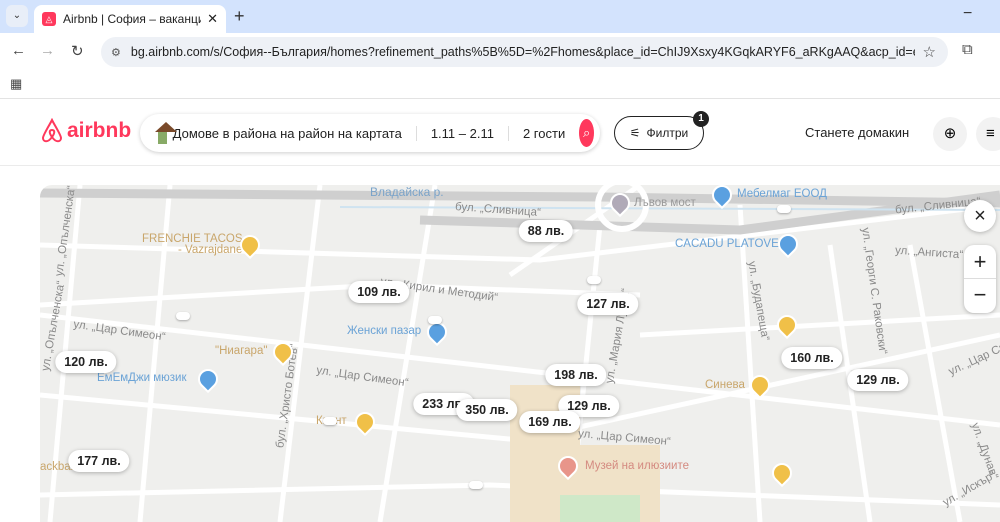  I want to click on zoom-out-button: −, so click(980, 296).